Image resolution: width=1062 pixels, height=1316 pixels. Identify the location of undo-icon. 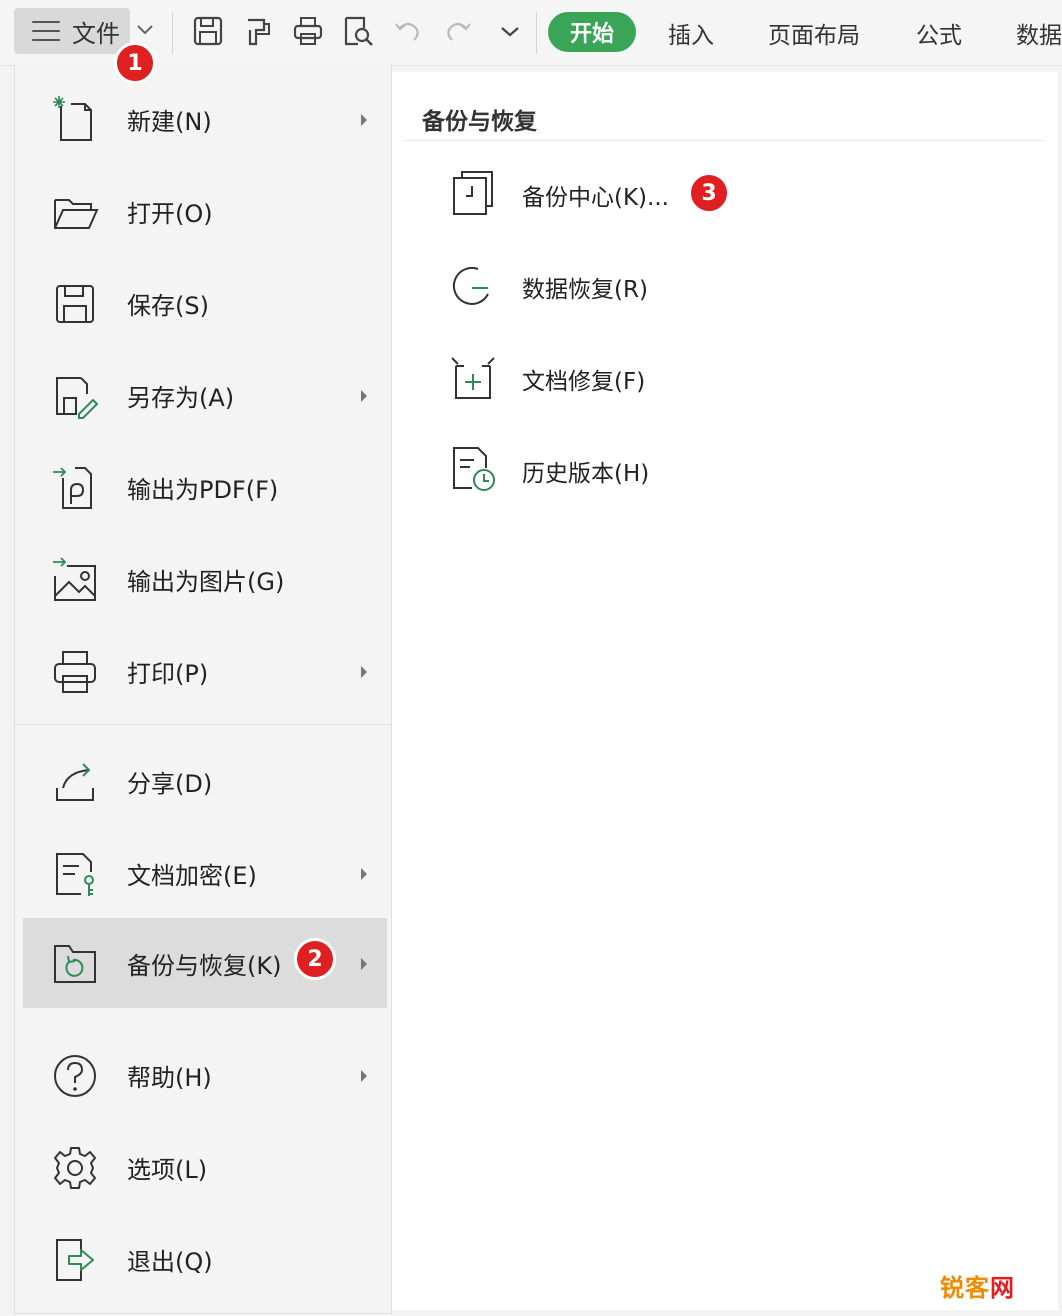
(408, 31).